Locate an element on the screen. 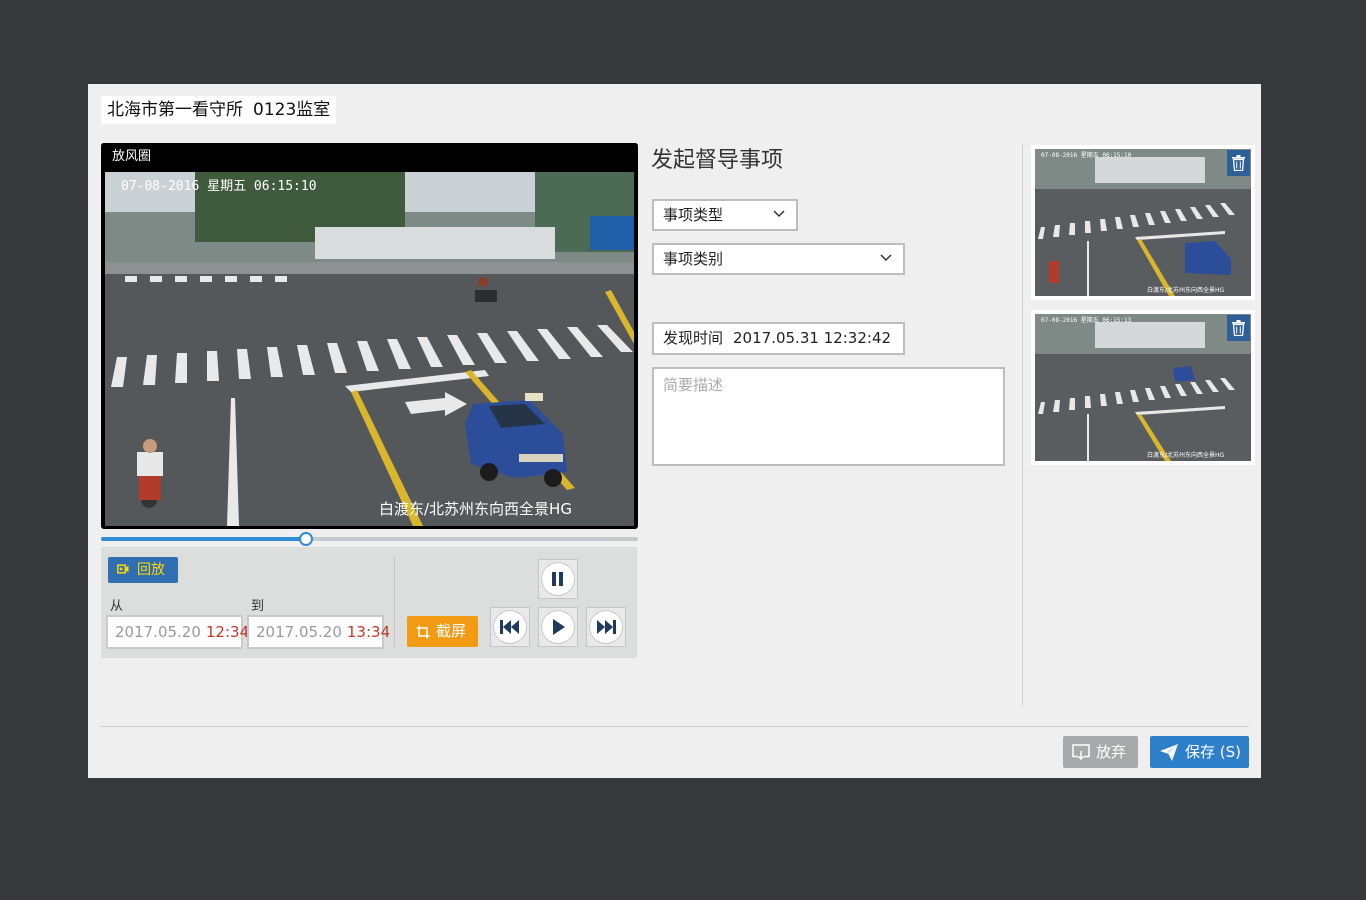 The width and height of the screenshot is (1366, 900). controls-divider is located at coordinates (394, 602).